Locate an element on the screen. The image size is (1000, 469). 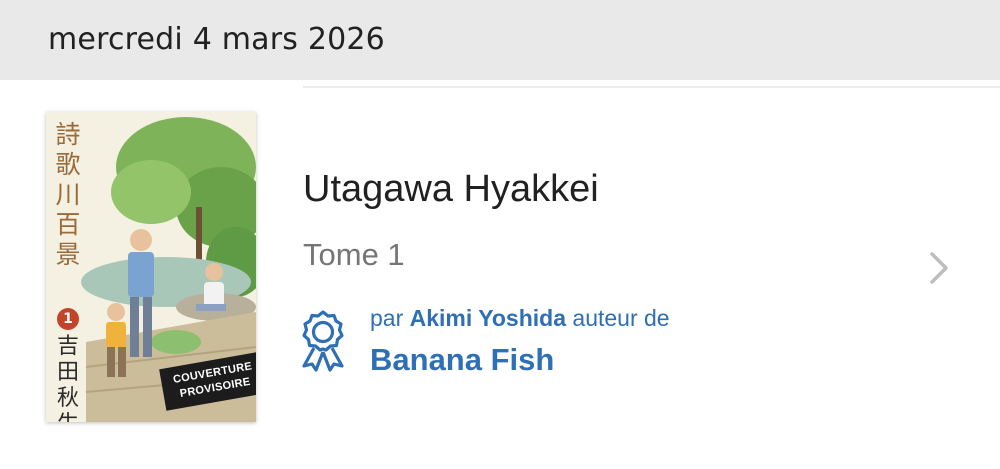
cover-volume-badge: 1 is located at coordinates (68, 319).